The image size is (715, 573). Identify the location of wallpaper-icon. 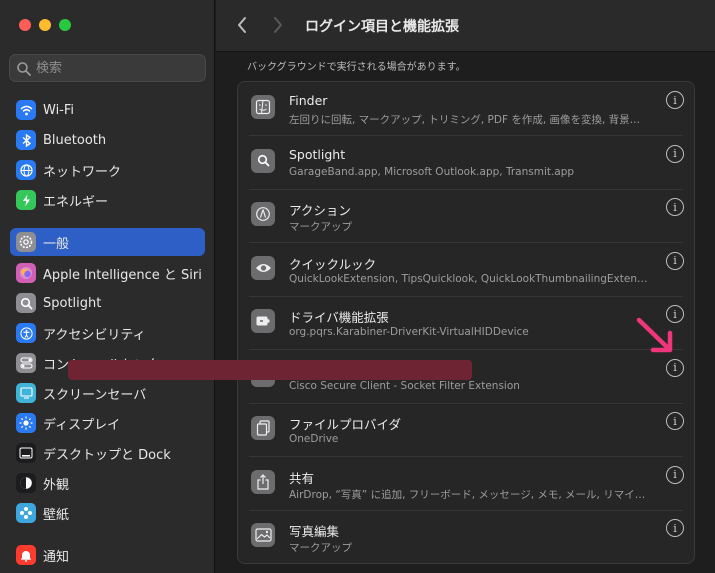
(26, 513).